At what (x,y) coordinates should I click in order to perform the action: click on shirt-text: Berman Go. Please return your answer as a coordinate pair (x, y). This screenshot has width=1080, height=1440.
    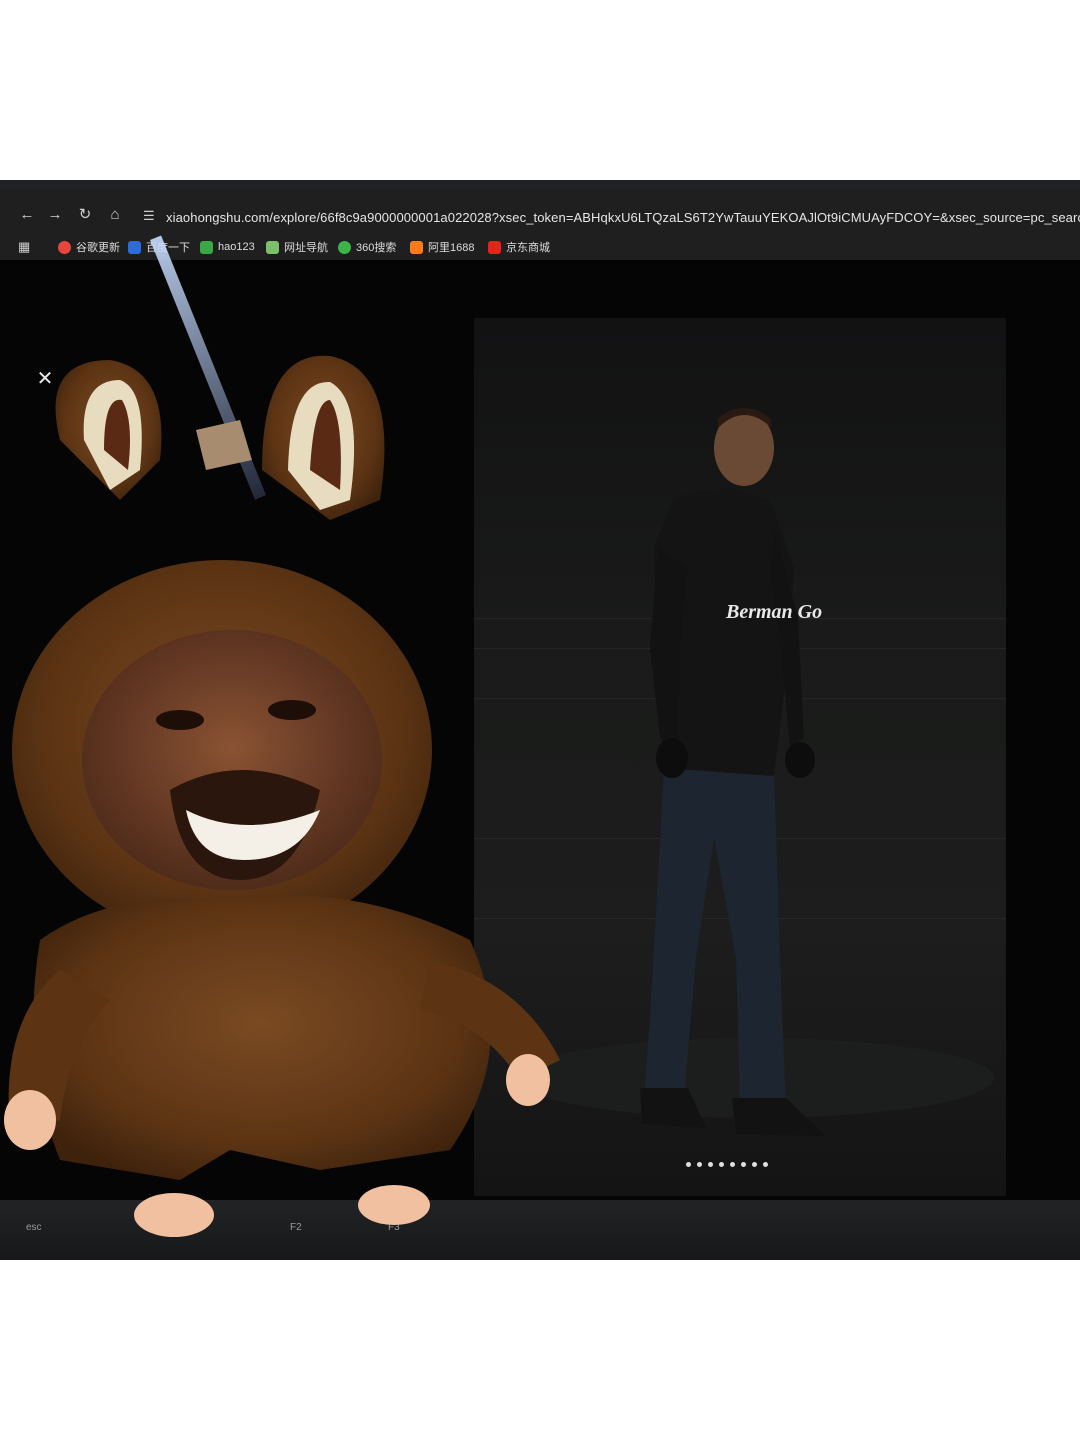
    Looking at the image, I should click on (773, 612).